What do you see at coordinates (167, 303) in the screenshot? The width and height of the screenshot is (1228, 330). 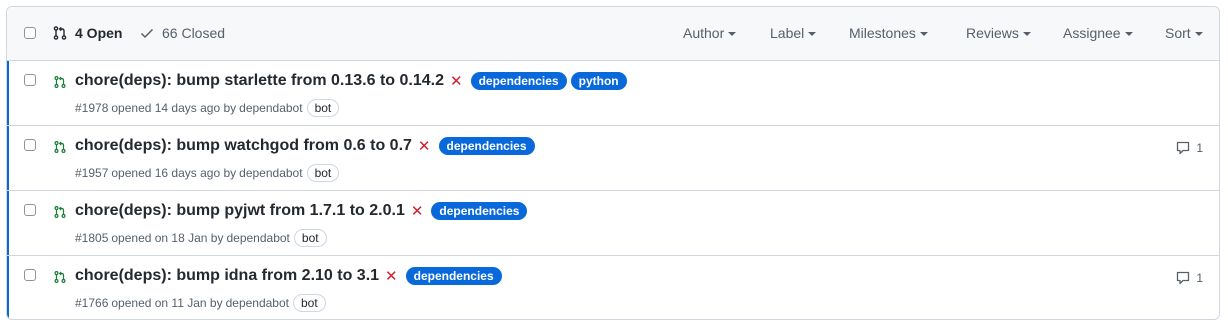 I see `opened-text: opened on 11 Jan by` at bounding box center [167, 303].